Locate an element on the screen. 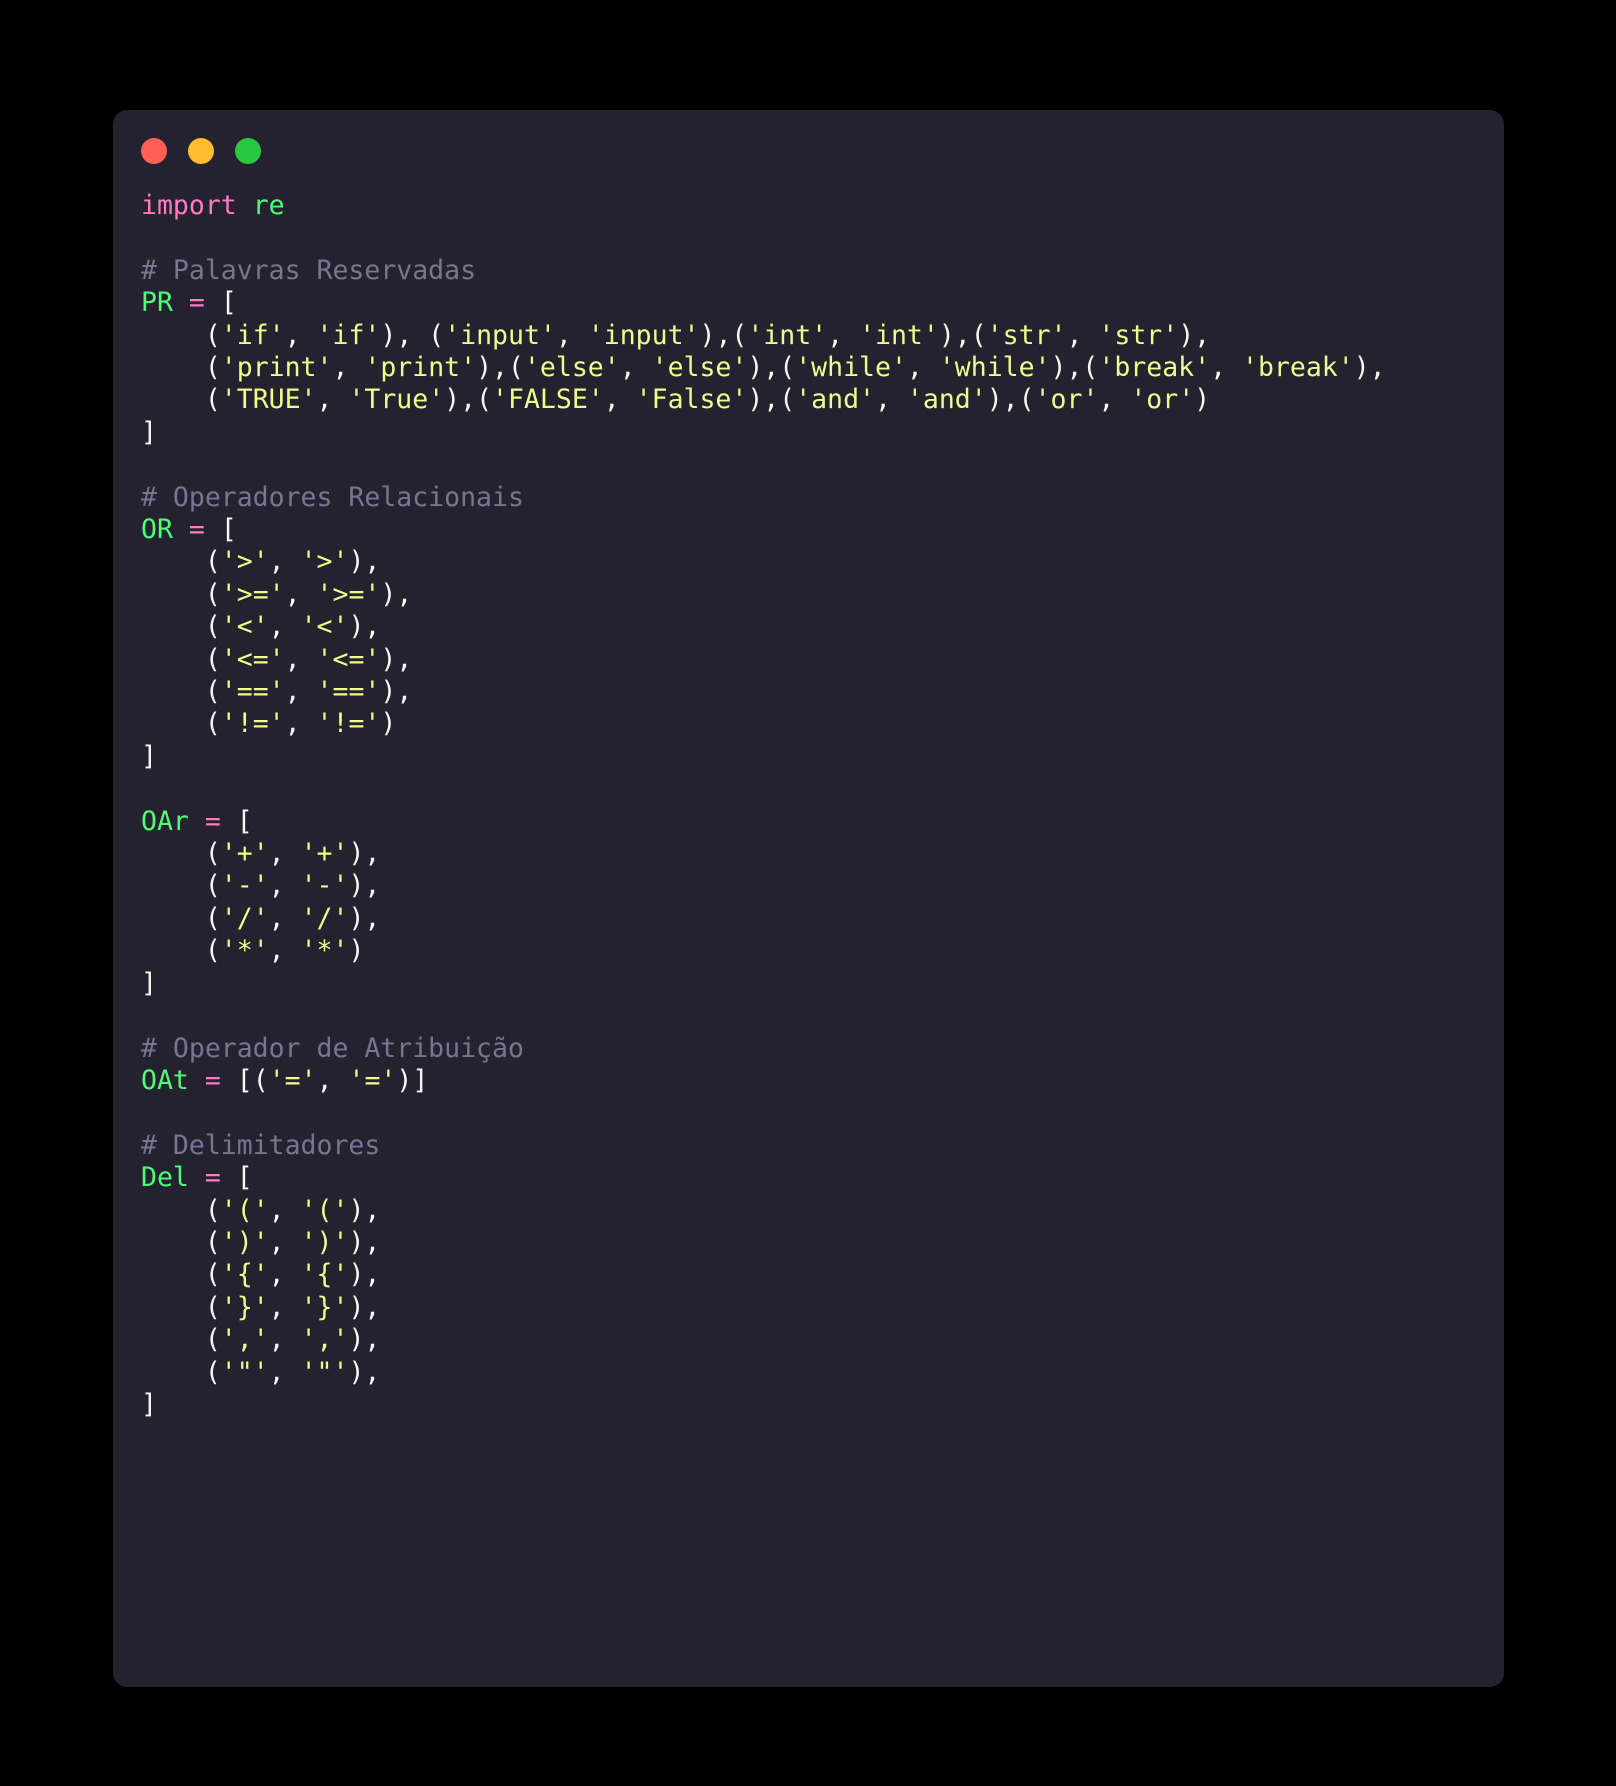 This screenshot has width=1616, height=1786. window-traffic-lights is located at coordinates (201, 151).